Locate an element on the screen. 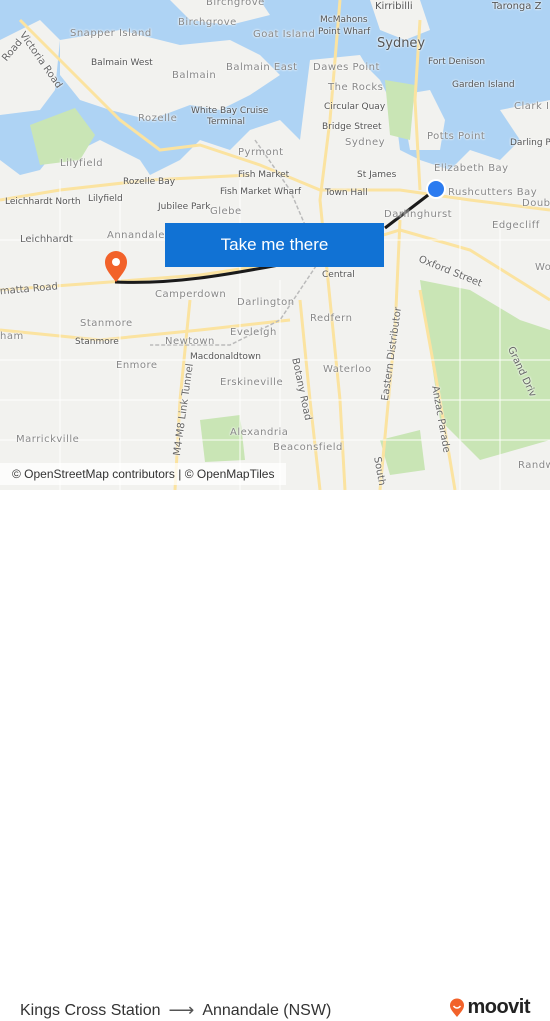  origin-name: Kings Cross Station is located at coordinates (90, 1010).